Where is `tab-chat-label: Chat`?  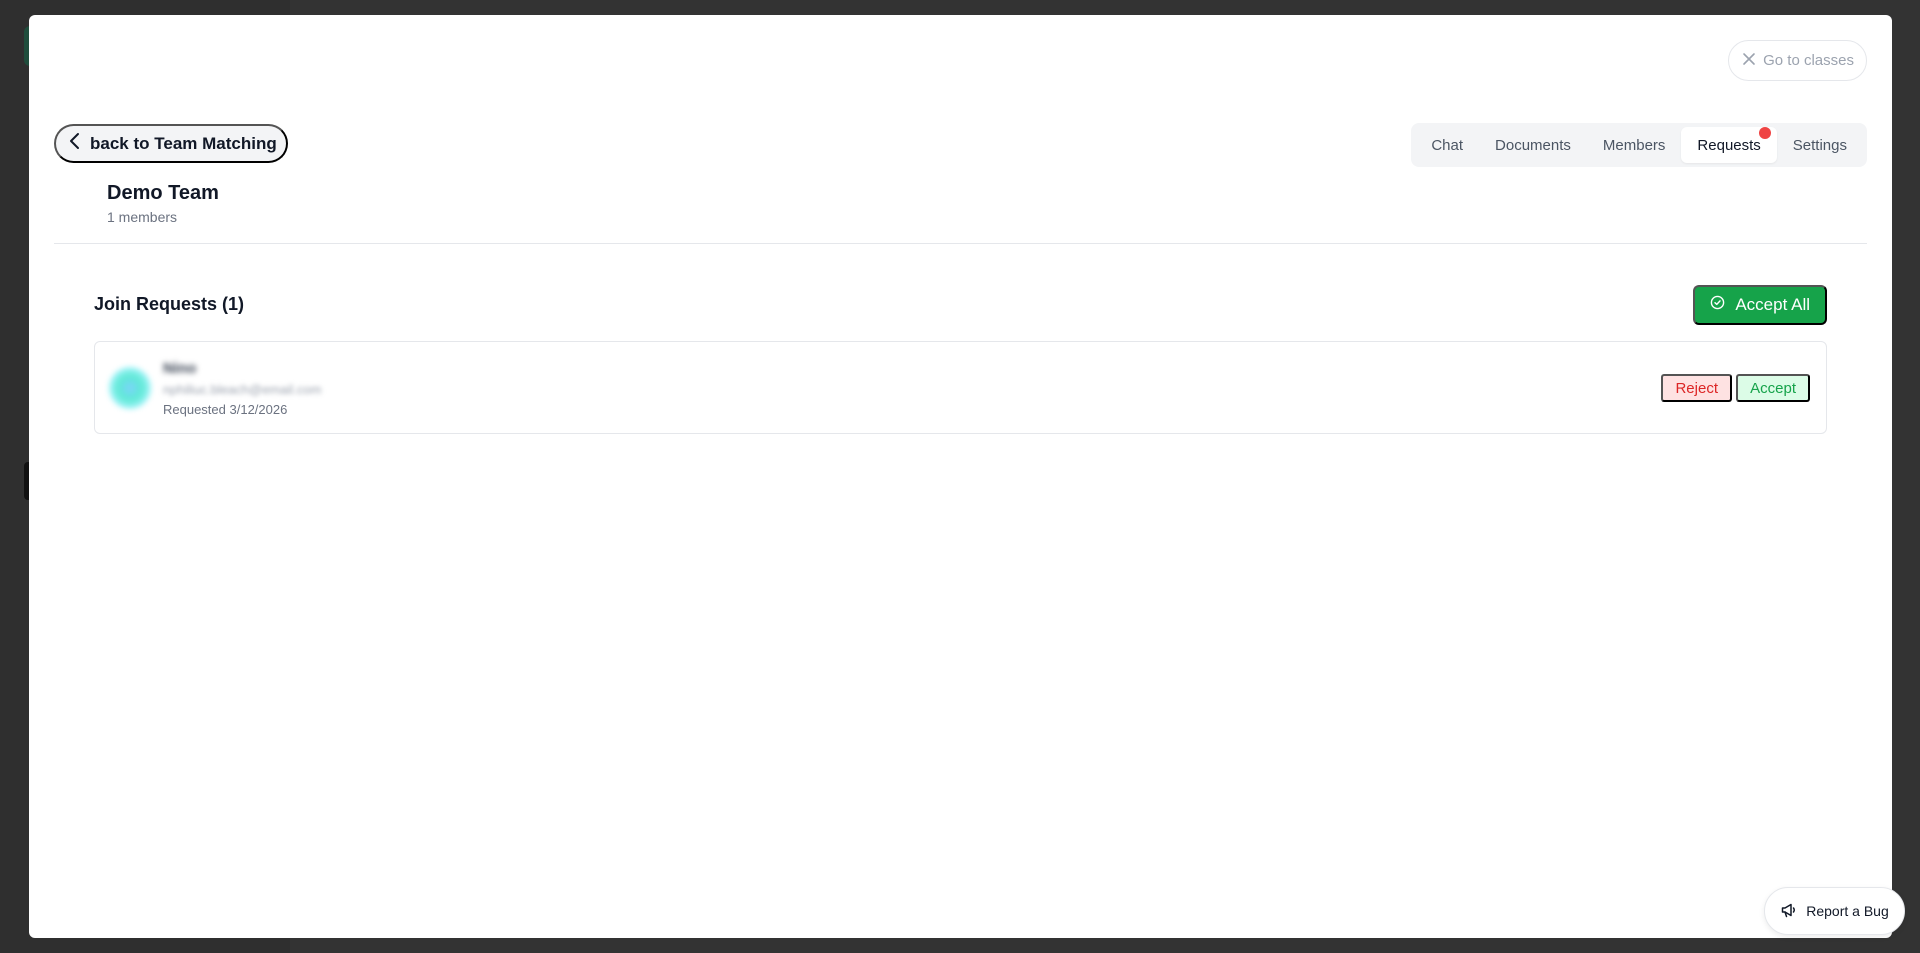
tab-chat-label: Chat is located at coordinates (1447, 145).